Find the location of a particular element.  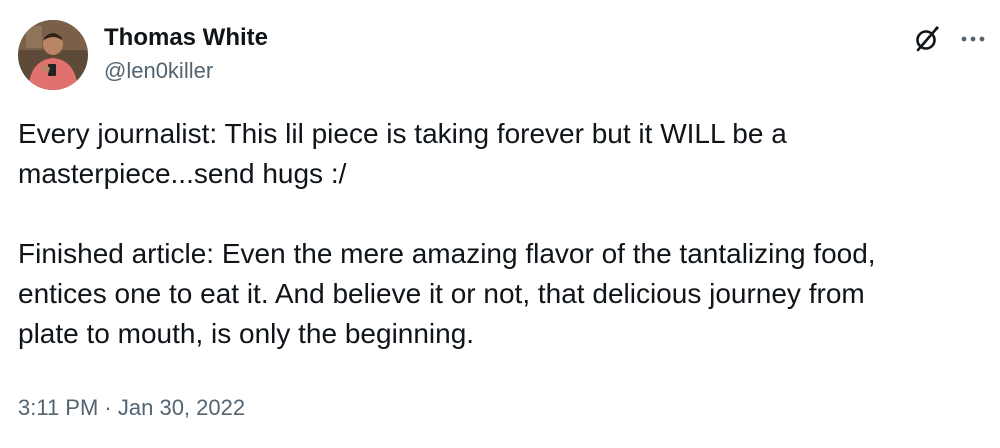

avatar-photo-icon is located at coordinates (53, 55).